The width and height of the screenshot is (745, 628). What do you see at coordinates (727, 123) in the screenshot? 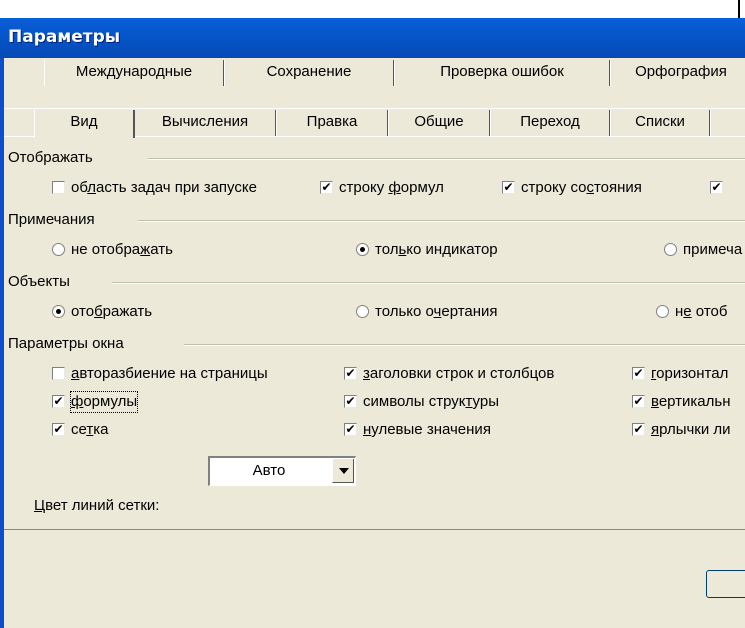
I see `tab-chart-truncated` at bounding box center [727, 123].